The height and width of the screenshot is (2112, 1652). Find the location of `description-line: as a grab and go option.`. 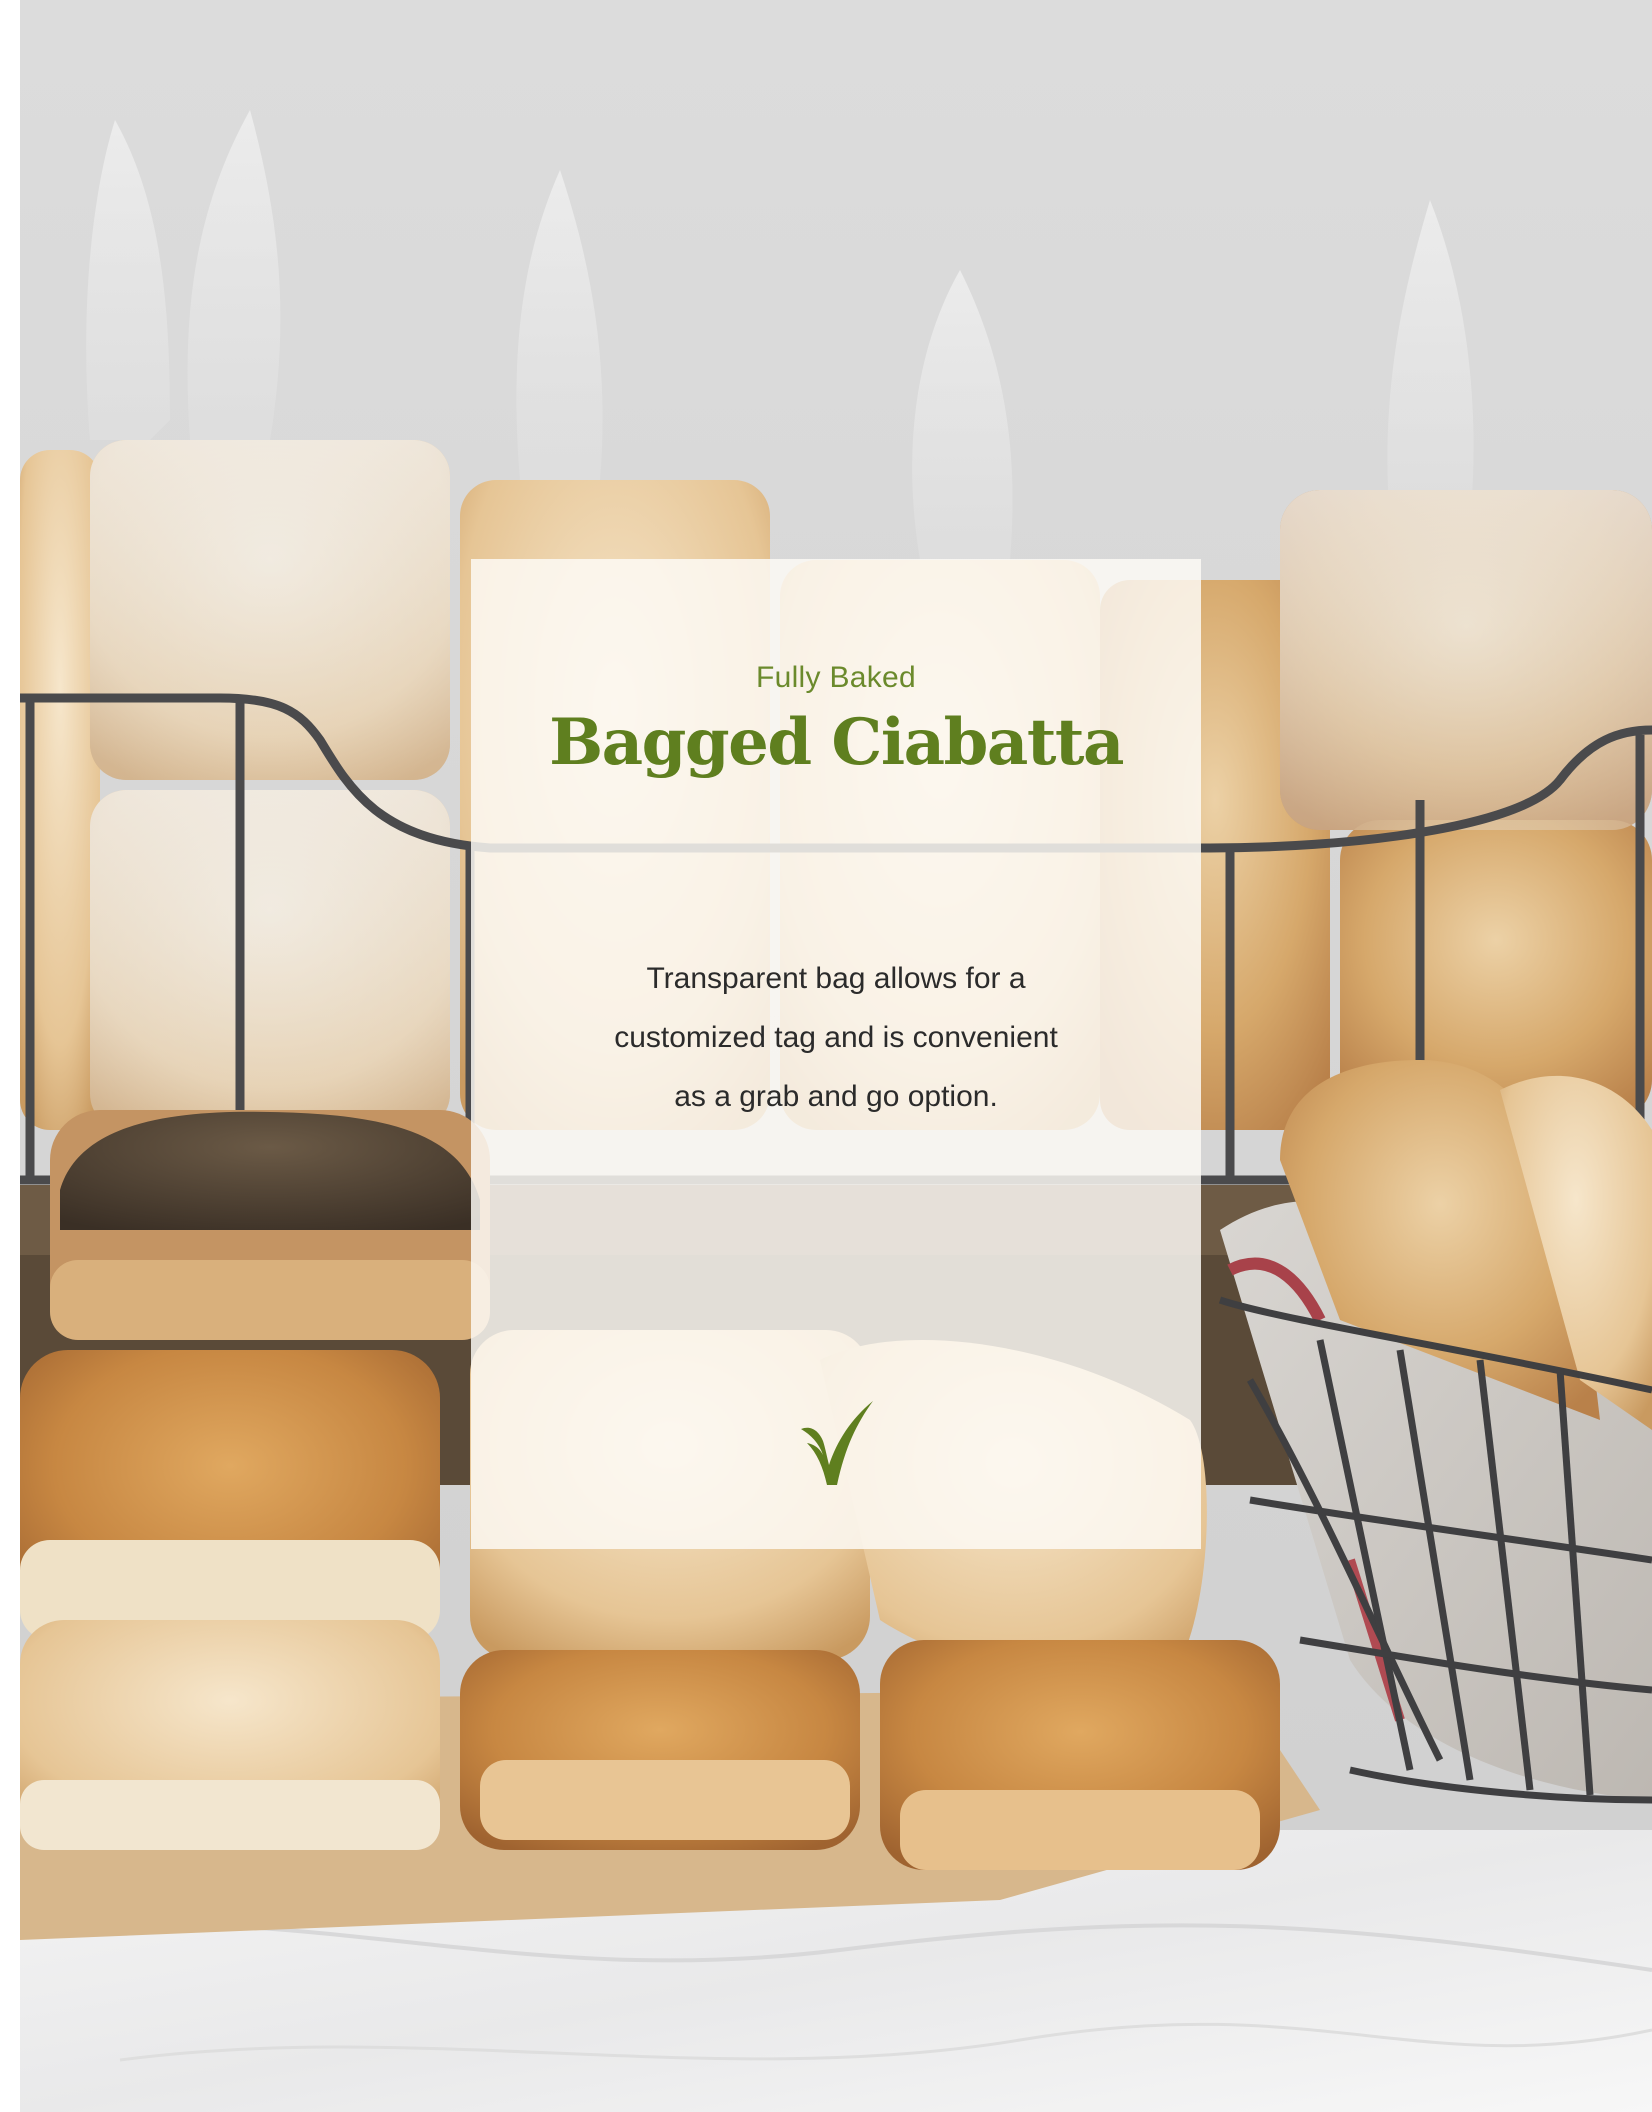

description-line: as a grab and go option. is located at coordinates (836, 1096).